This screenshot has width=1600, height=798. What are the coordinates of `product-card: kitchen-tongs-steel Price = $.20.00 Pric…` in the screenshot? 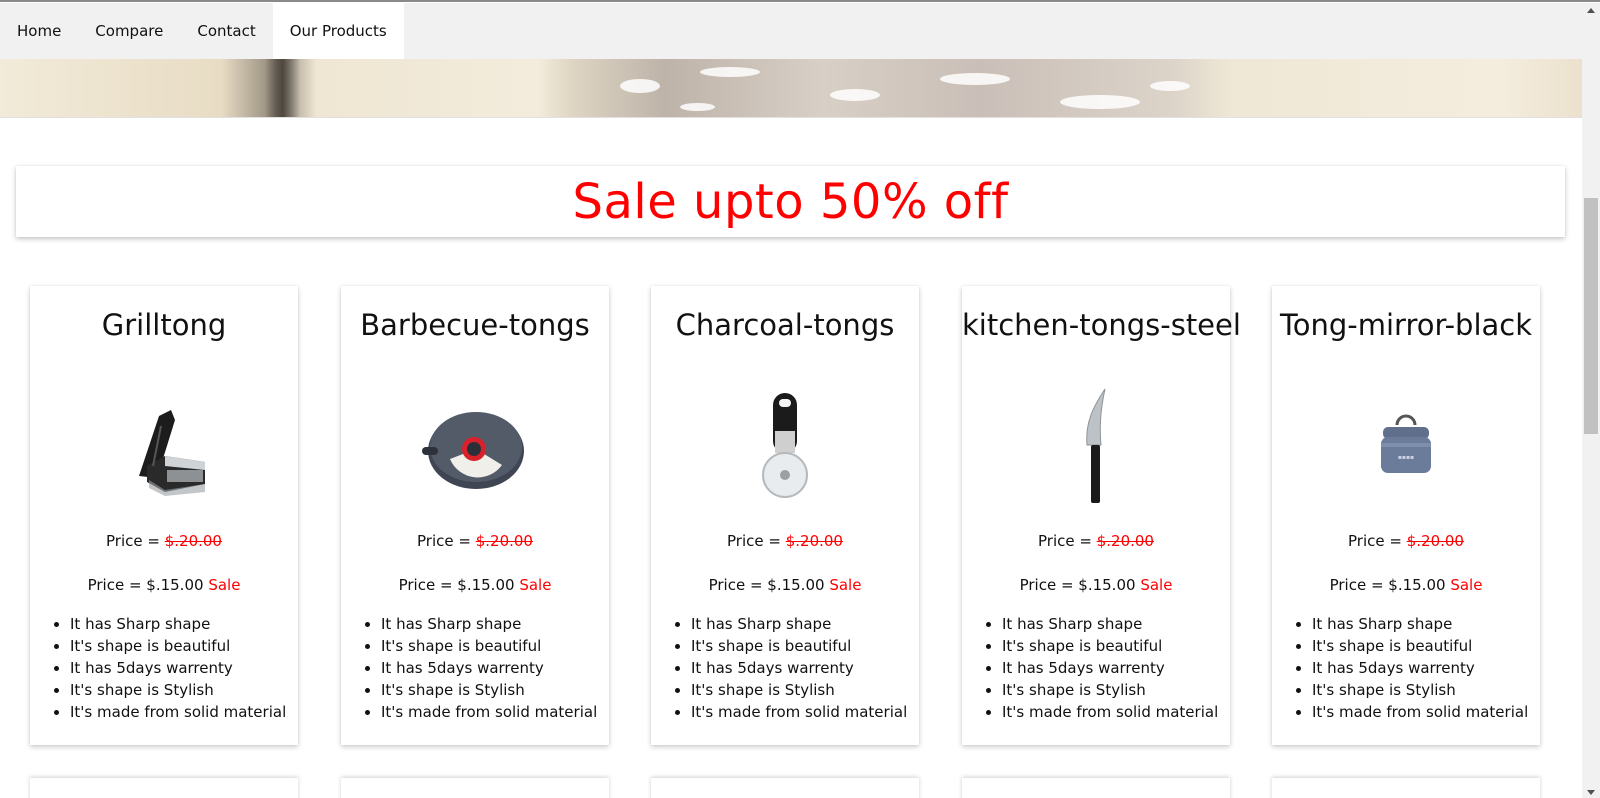 It's located at (1101, 515).